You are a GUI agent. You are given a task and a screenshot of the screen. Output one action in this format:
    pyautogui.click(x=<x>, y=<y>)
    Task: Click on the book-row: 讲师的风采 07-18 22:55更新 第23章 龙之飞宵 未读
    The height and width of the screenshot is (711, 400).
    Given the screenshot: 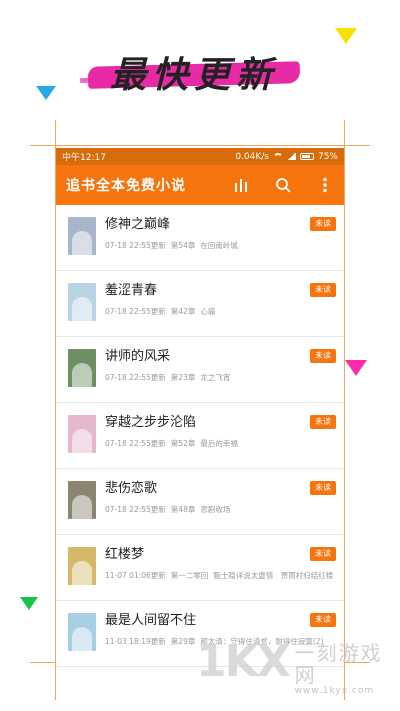 What is the action you would take?
    pyautogui.click(x=200, y=370)
    